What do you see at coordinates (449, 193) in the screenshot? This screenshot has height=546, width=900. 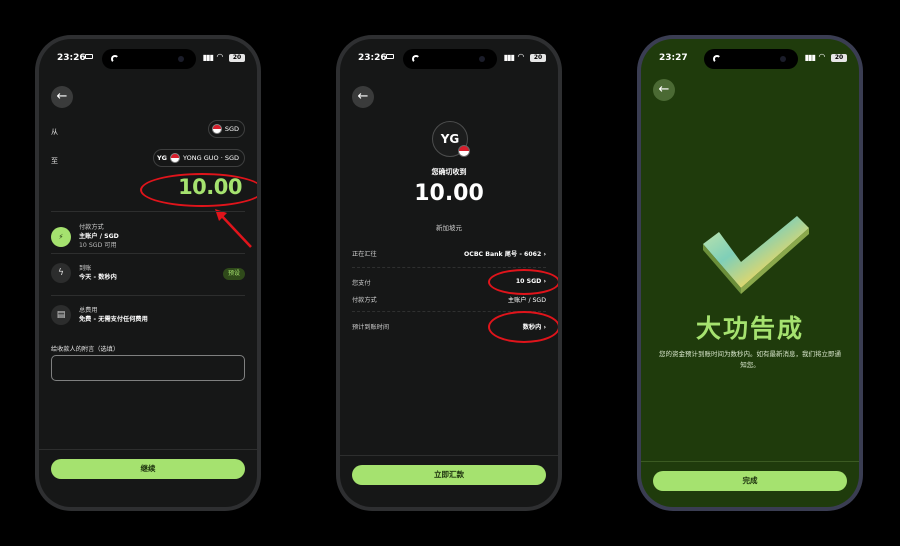 I see `receive-amount: 10.00` at bounding box center [449, 193].